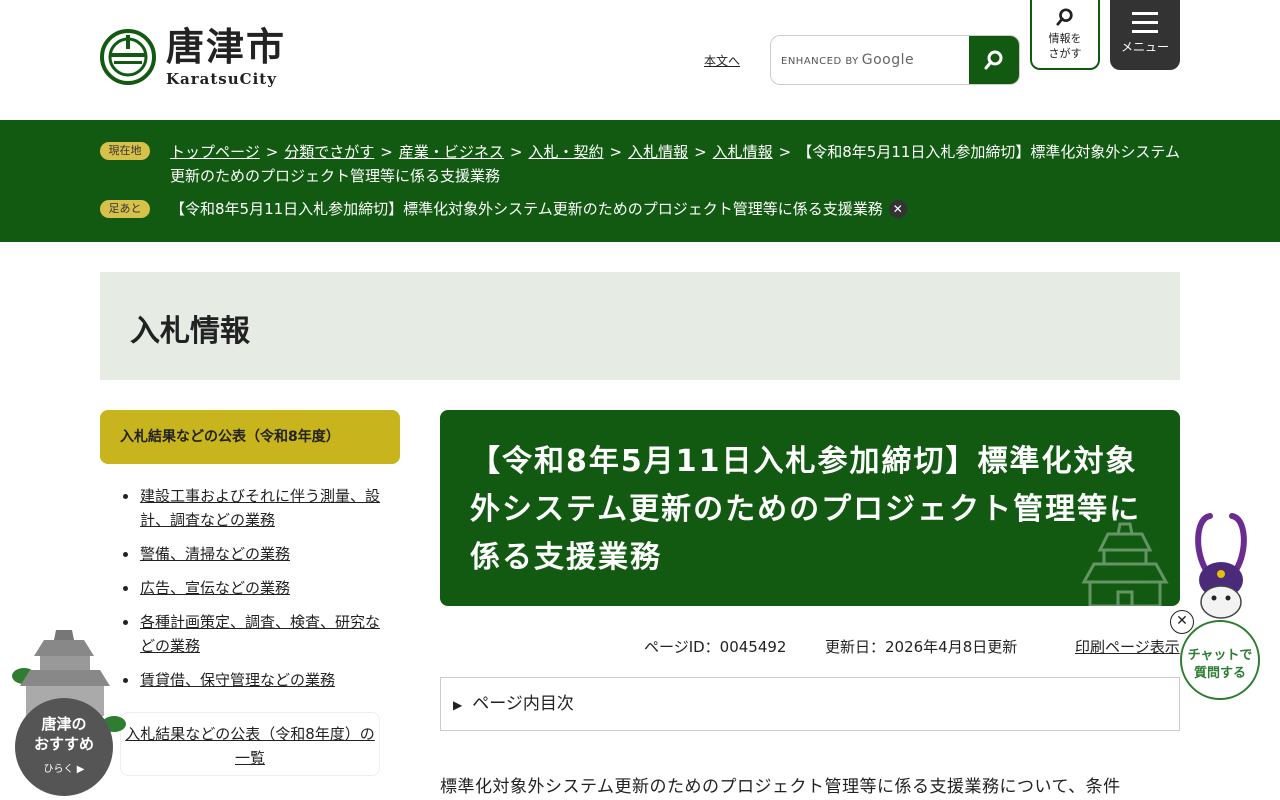 The width and height of the screenshot is (1280, 800). Describe the element at coordinates (1144, 47) in the screenshot. I see `menu-label: メニュー` at that location.